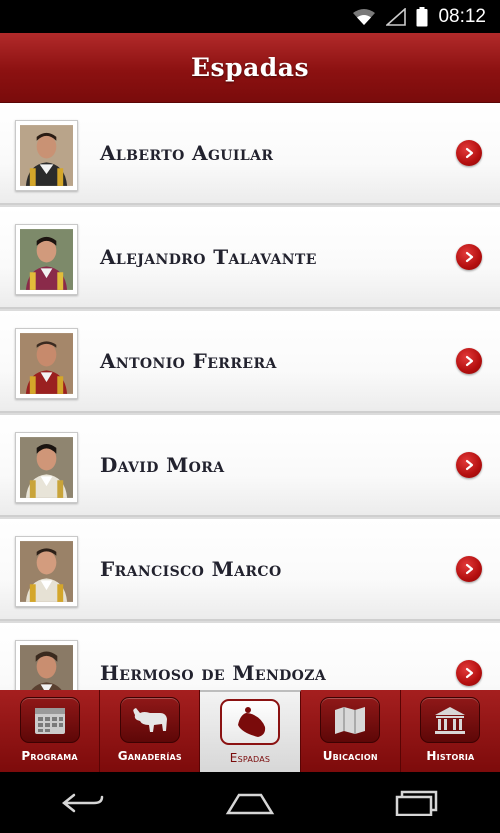 Image resolution: width=500 pixels, height=833 pixels. Describe the element at coordinates (417, 803) in the screenshot. I see `recents-icon` at that location.